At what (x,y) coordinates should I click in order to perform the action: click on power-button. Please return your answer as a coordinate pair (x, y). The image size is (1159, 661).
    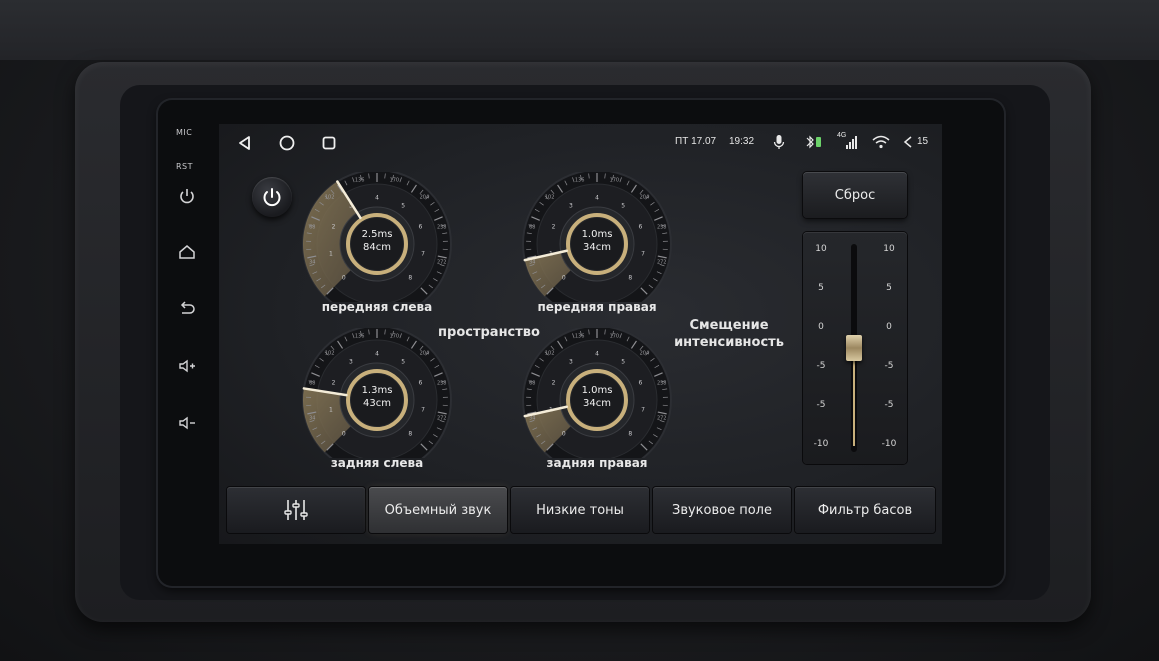
    Looking at the image, I should click on (272, 197).